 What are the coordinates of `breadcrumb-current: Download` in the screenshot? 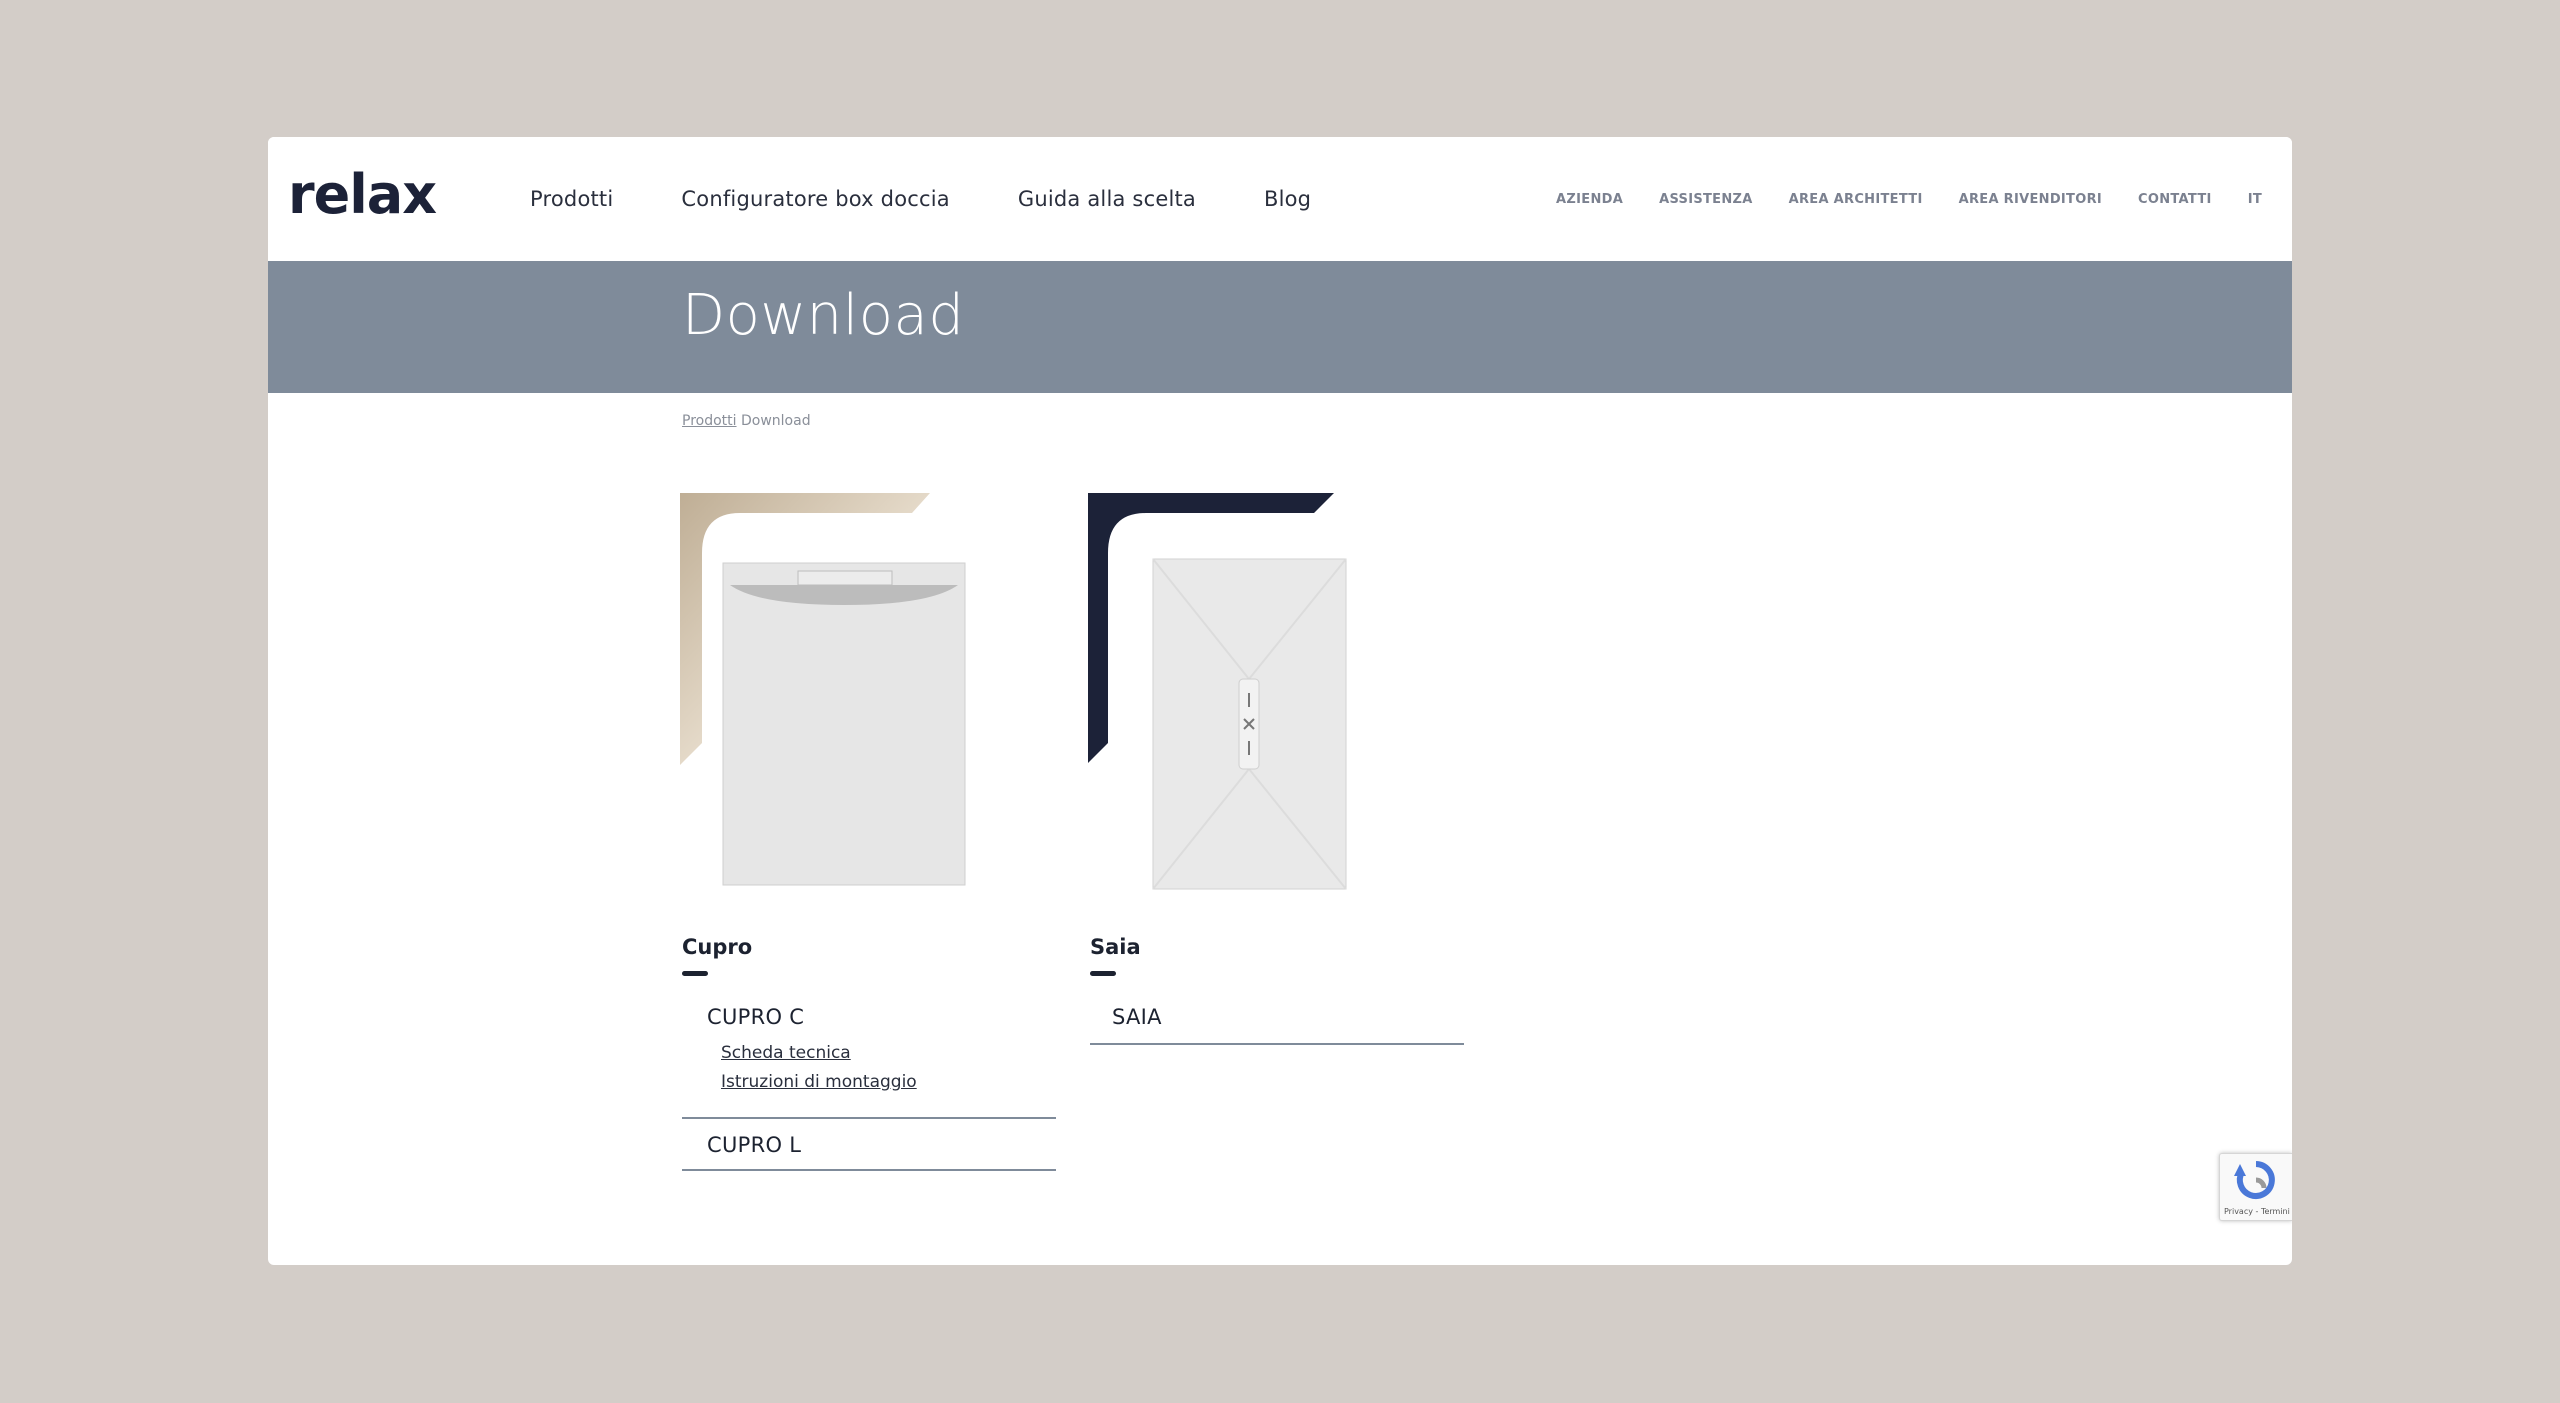 It's located at (775, 421).